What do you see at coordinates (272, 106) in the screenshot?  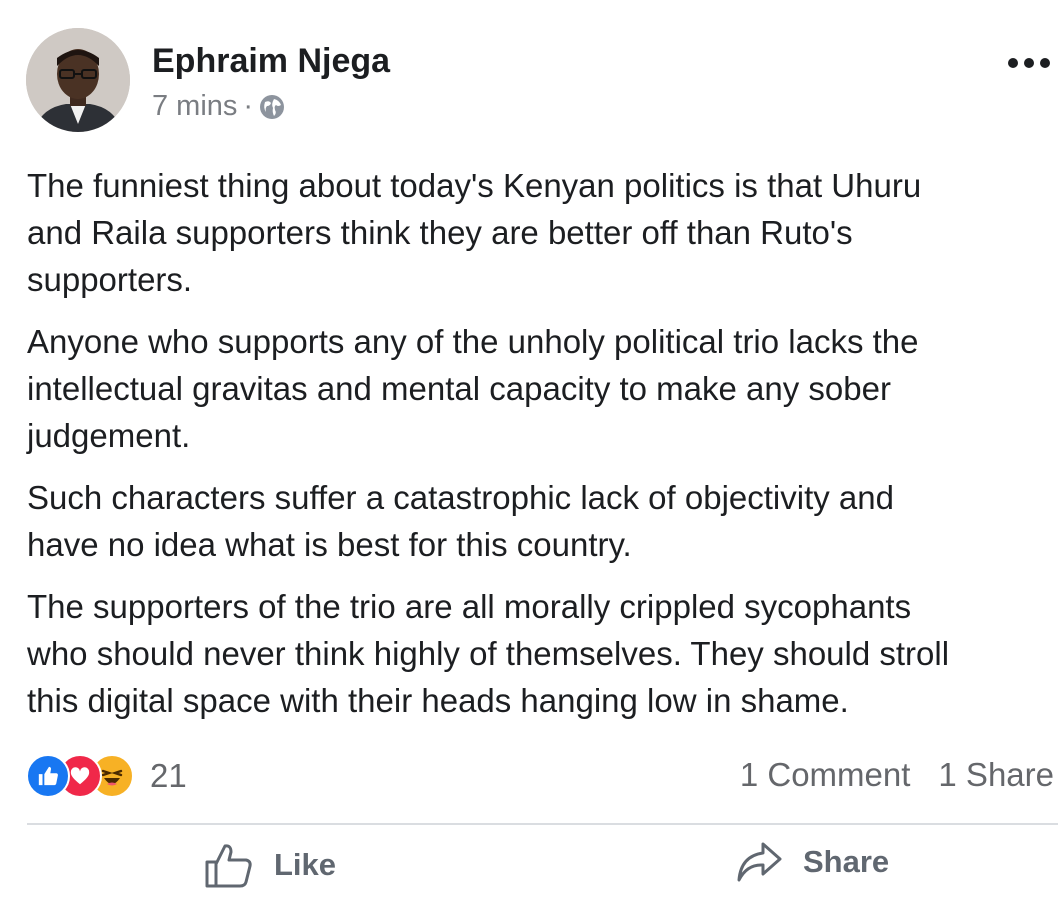 I see `globe-icon` at bounding box center [272, 106].